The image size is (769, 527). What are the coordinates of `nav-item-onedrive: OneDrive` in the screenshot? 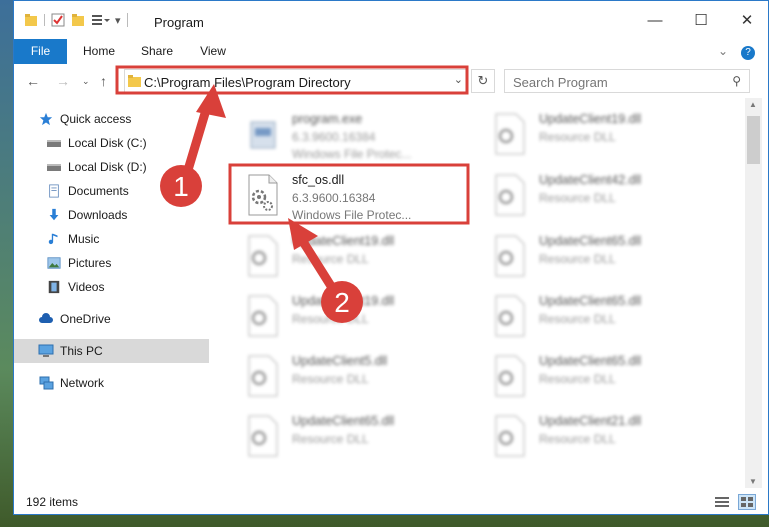 It's located at (123, 319).